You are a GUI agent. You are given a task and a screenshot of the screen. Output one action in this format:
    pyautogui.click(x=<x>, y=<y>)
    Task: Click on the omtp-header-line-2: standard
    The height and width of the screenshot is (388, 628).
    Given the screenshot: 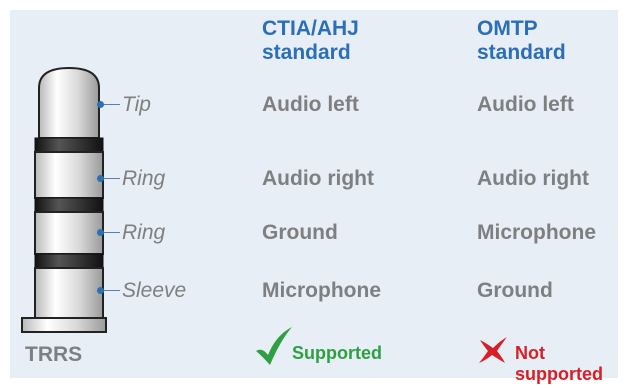 What is the action you would take?
    pyautogui.click(x=521, y=52)
    